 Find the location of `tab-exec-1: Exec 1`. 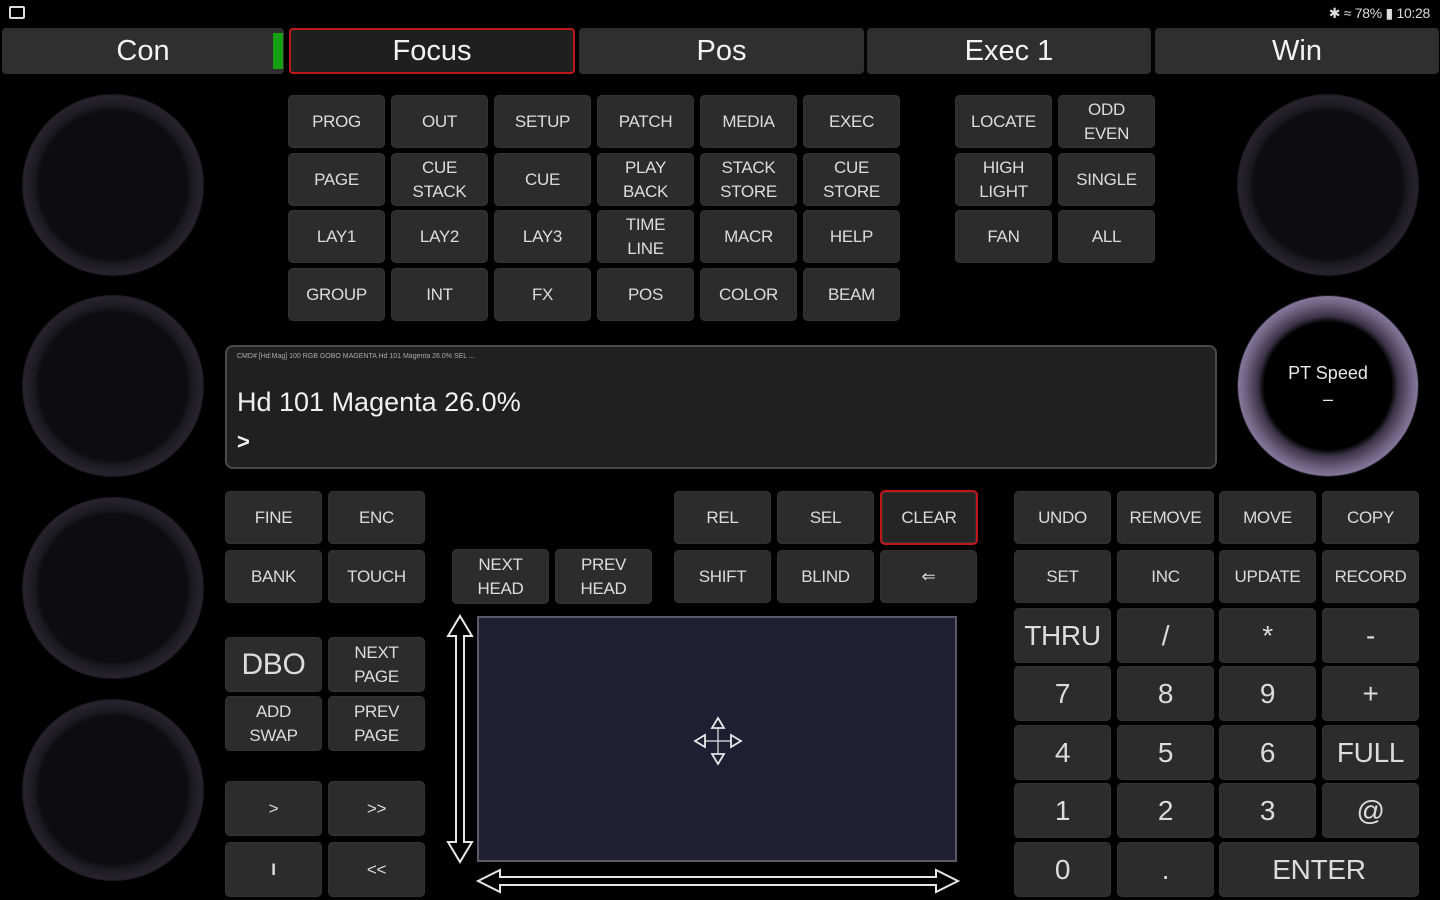

tab-exec-1: Exec 1 is located at coordinates (1009, 51).